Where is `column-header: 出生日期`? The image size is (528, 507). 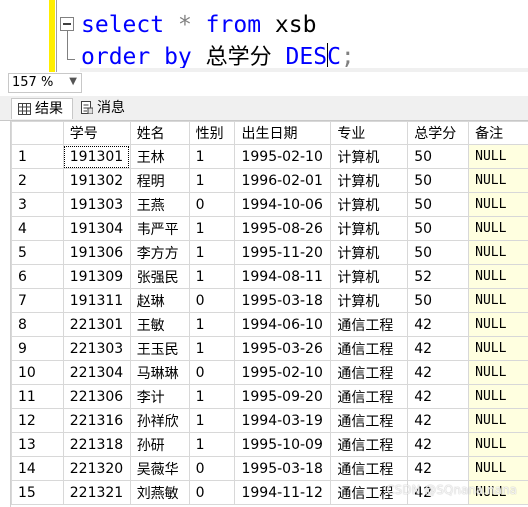 column-header: 出生日期 is located at coordinates (283, 133).